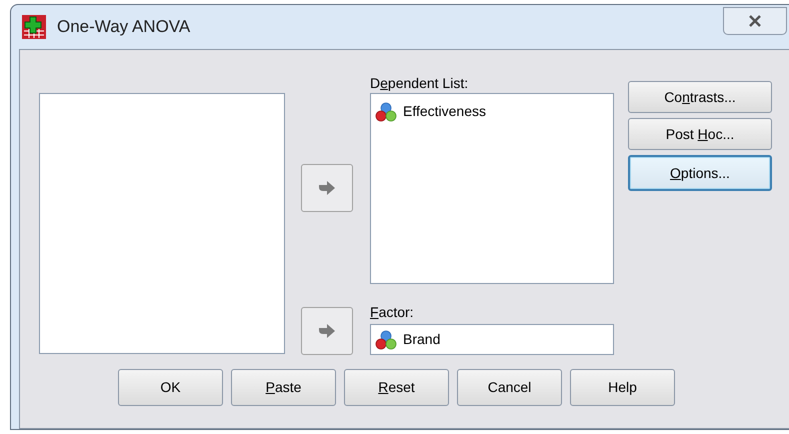 This screenshot has height=434, width=789. What do you see at coordinates (34, 27) in the screenshot?
I see `app-icon` at bounding box center [34, 27].